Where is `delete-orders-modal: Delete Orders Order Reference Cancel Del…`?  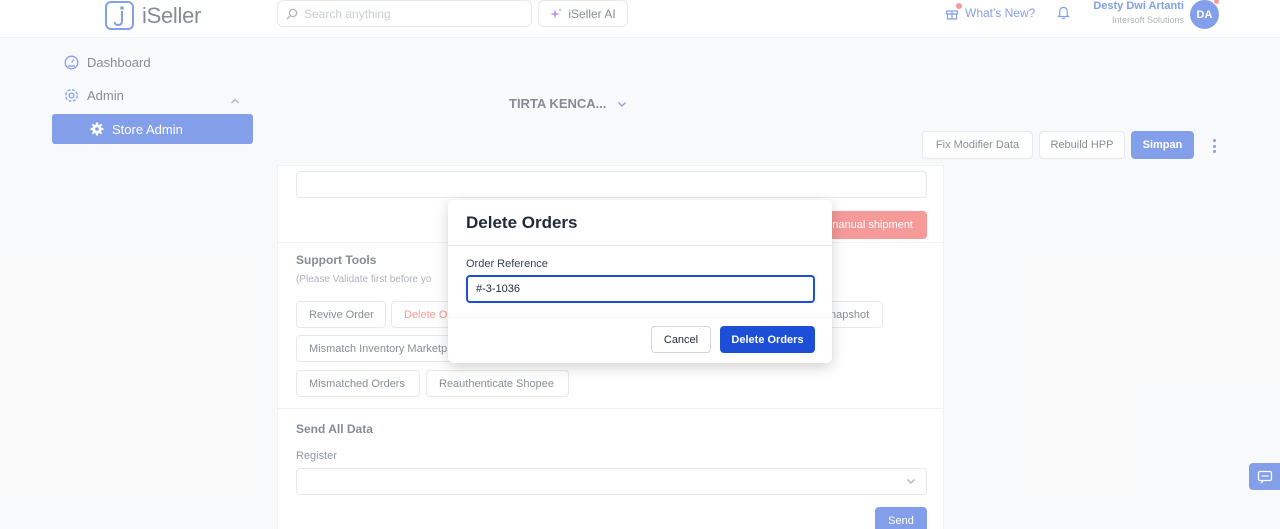 delete-orders-modal: Delete Orders Order Reference Cancel Del… is located at coordinates (640, 281).